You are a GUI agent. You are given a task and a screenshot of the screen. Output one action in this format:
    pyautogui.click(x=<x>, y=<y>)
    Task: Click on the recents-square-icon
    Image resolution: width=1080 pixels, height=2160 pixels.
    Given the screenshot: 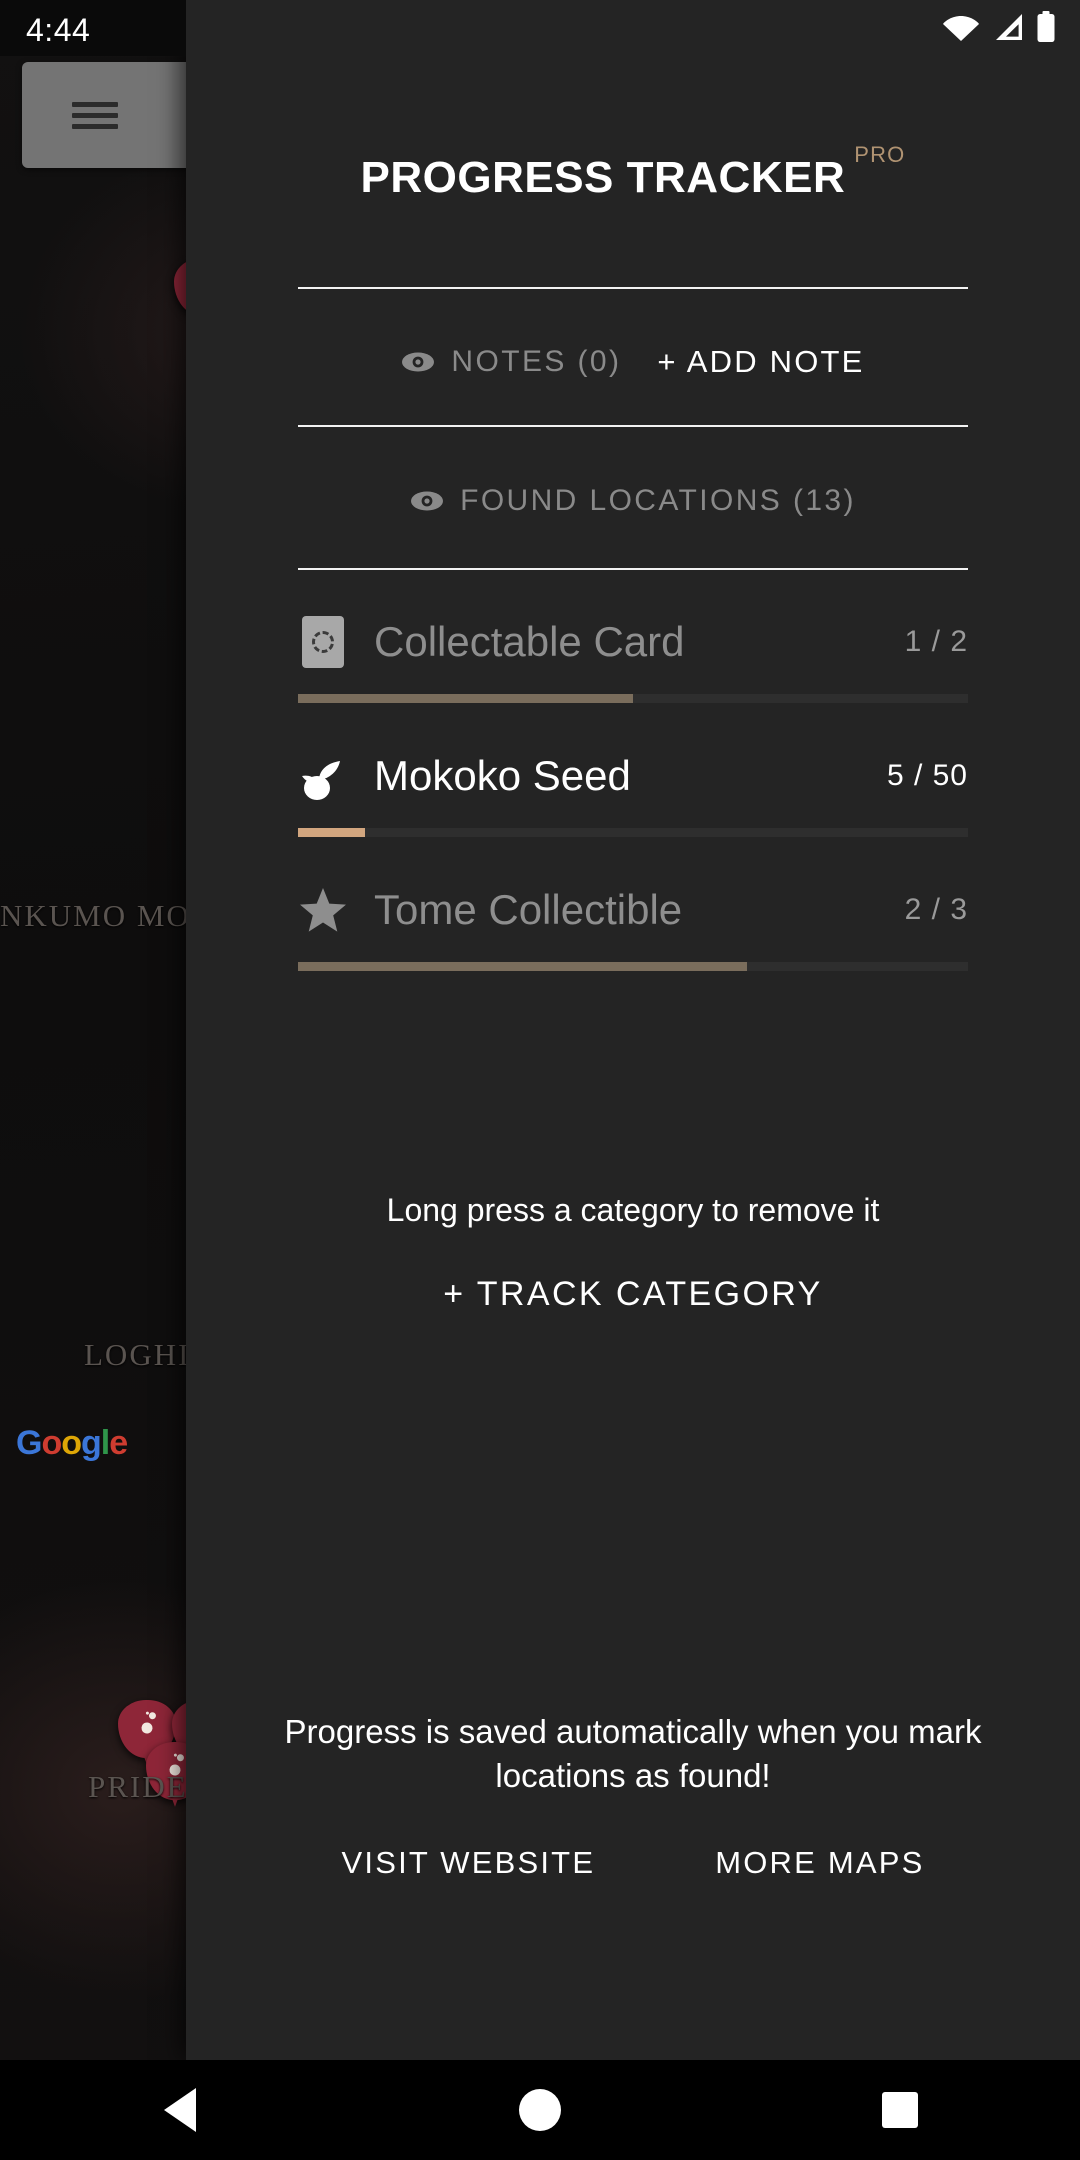 What is the action you would take?
    pyautogui.click(x=900, y=2110)
    